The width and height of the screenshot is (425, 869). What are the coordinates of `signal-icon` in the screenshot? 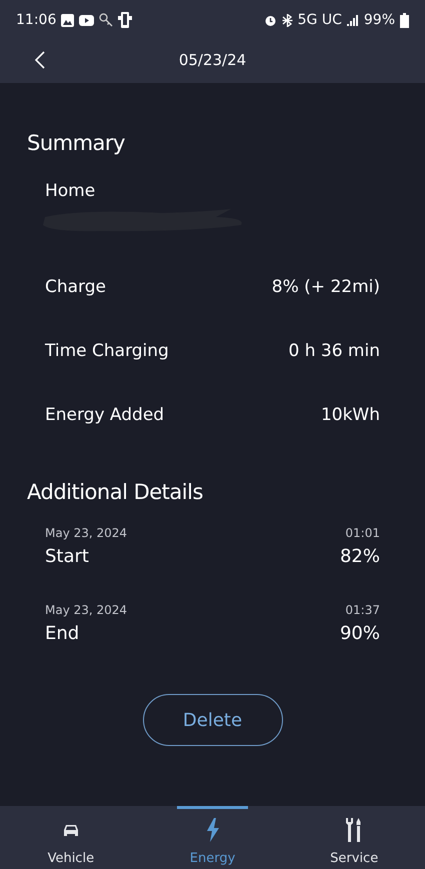 It's located at (352, 20).